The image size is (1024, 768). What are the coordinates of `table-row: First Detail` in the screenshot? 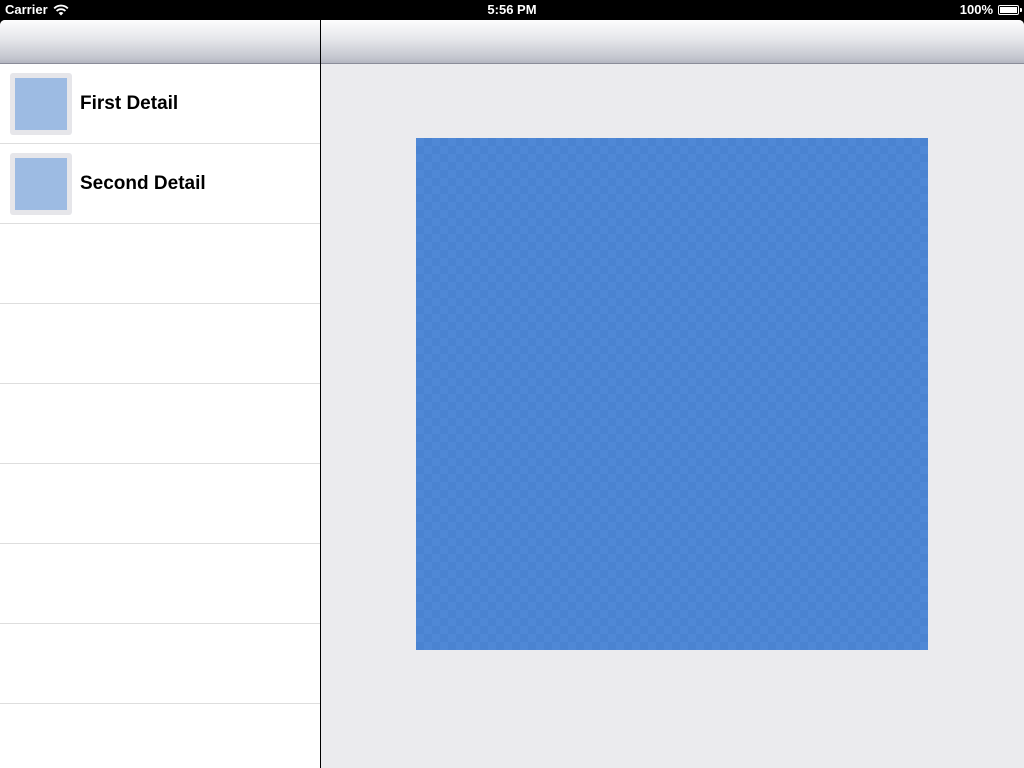 It's located at (160, 104).